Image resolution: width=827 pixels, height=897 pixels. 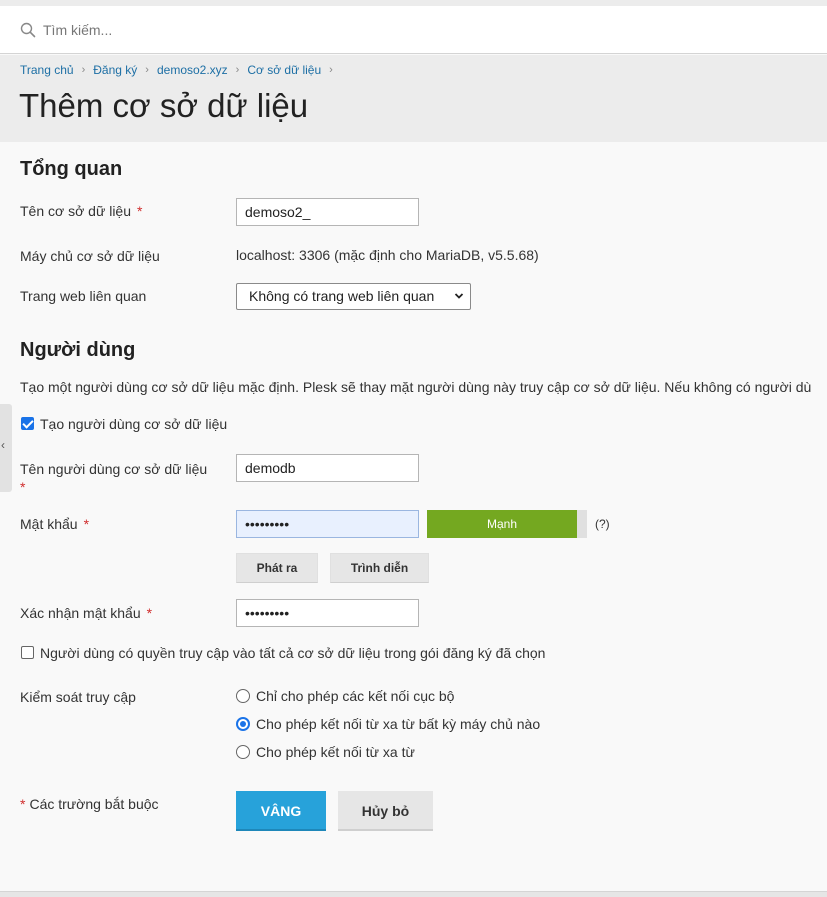 What do you see at coordinates (114, 478) in the screenshot?
I see `username-label: Tên người dùng cơ sở dữ liệu *` at bounding box center [114, 478].